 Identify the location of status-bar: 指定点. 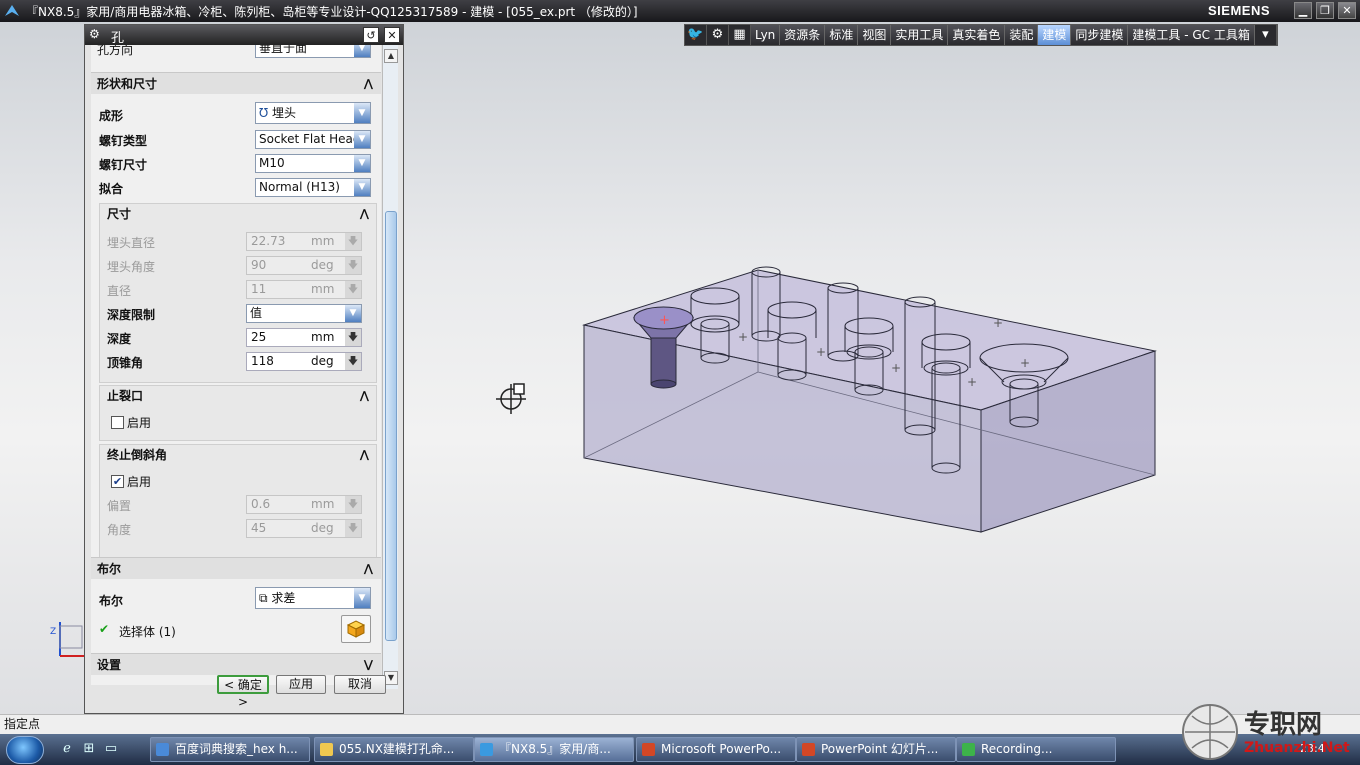
(680, 724).